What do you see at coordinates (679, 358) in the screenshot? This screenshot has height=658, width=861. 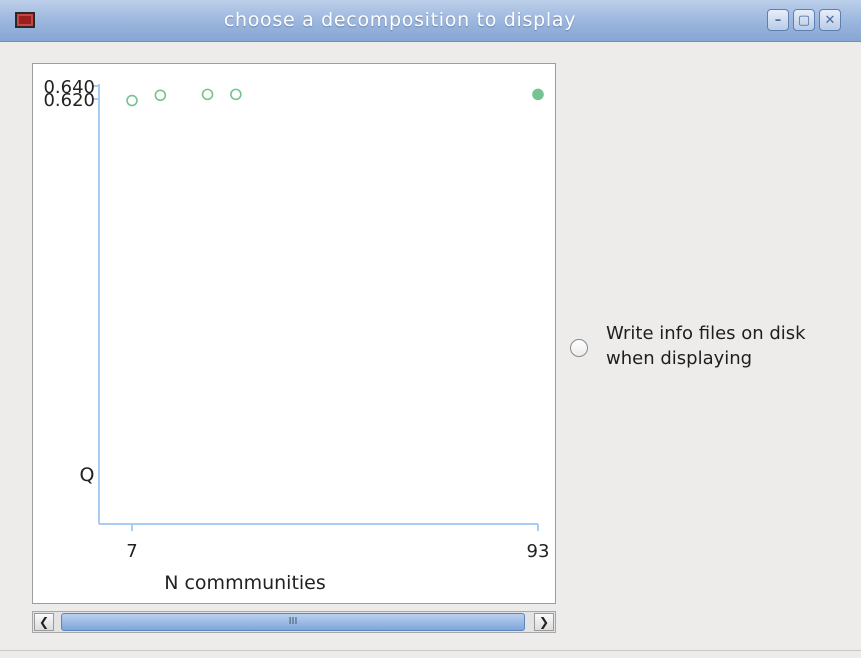 I see `write-info-files-label-line2: when displaying` at bounding box center [679, 358].